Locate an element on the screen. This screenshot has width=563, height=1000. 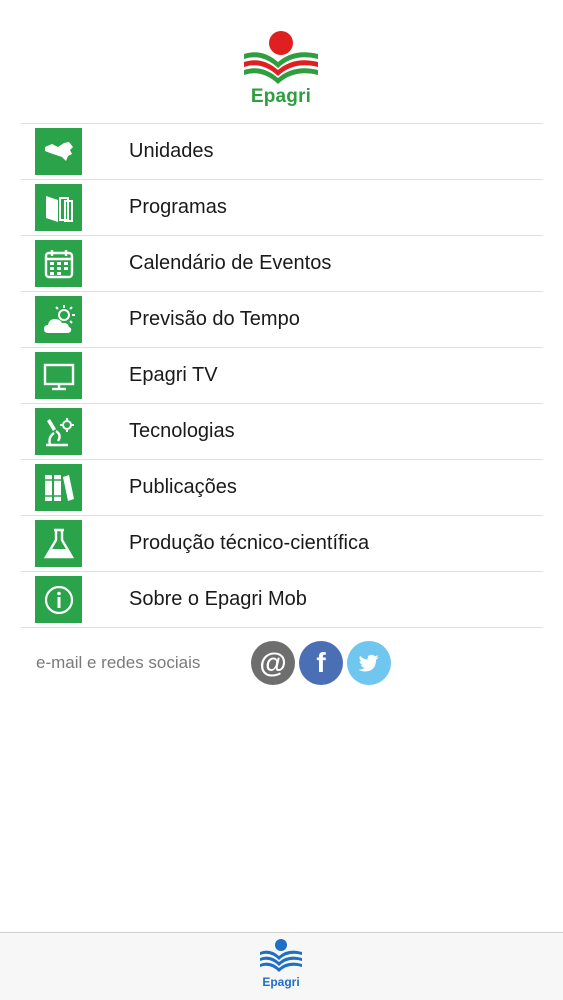
menu-item-calendario: Calendário de Eventos is located at coordinates (282, 264).